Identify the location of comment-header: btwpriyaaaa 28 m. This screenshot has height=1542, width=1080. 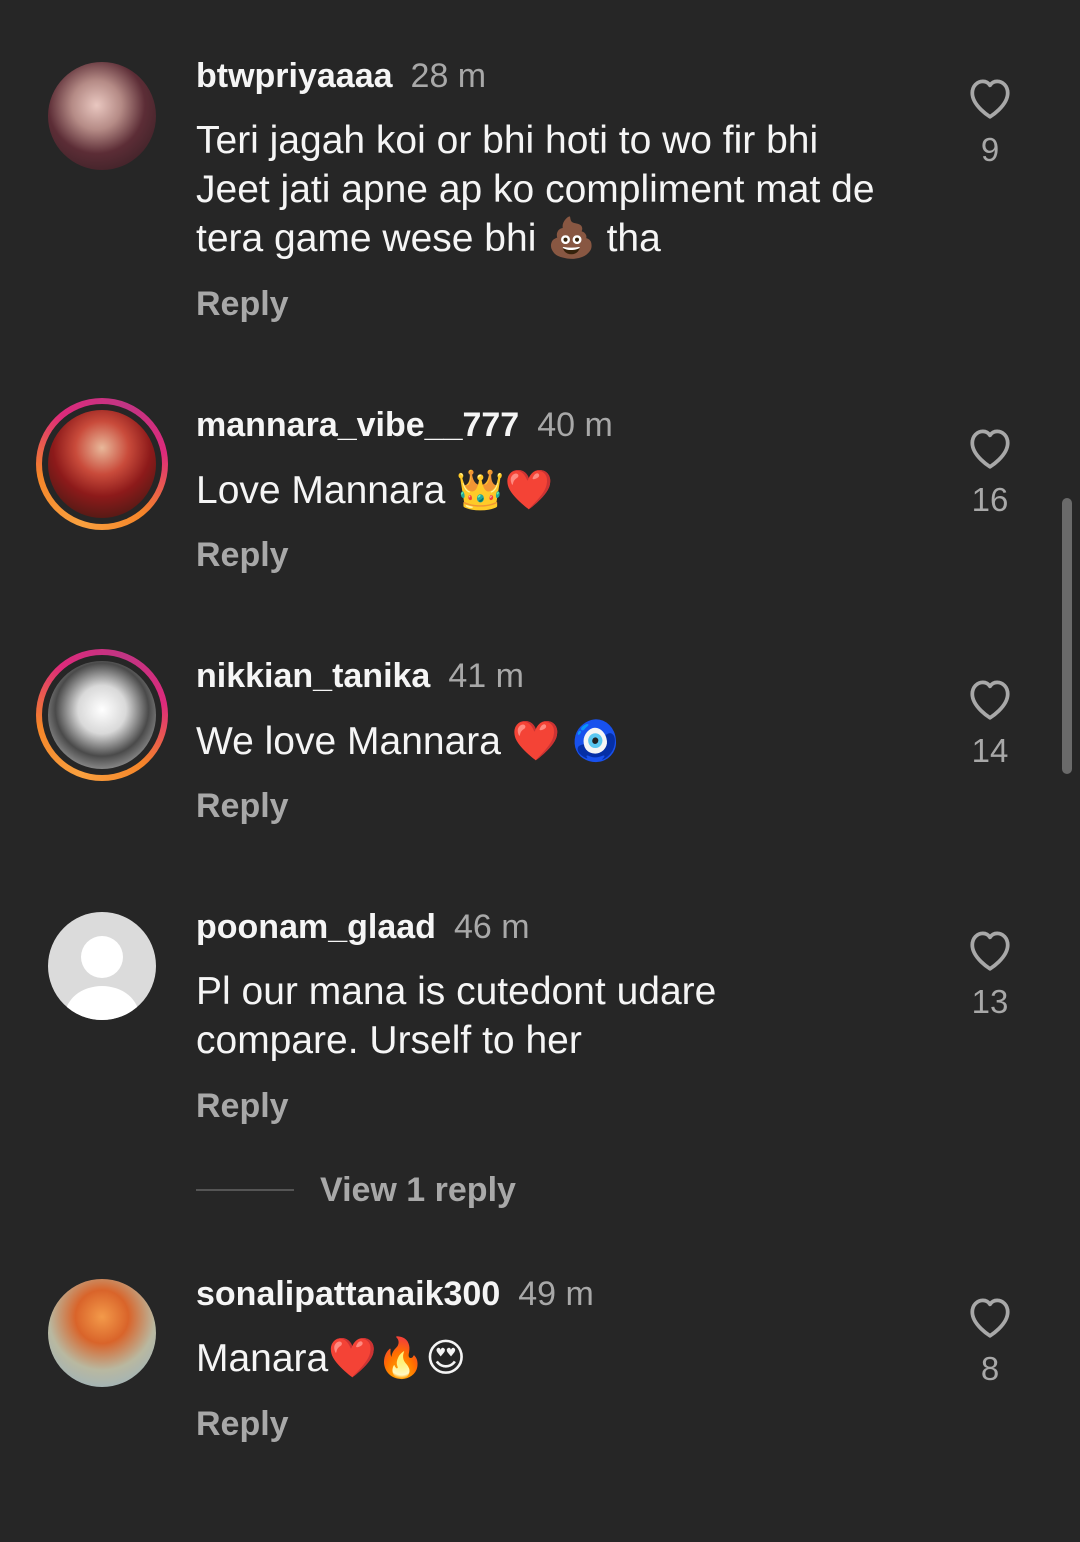
(341, 76).